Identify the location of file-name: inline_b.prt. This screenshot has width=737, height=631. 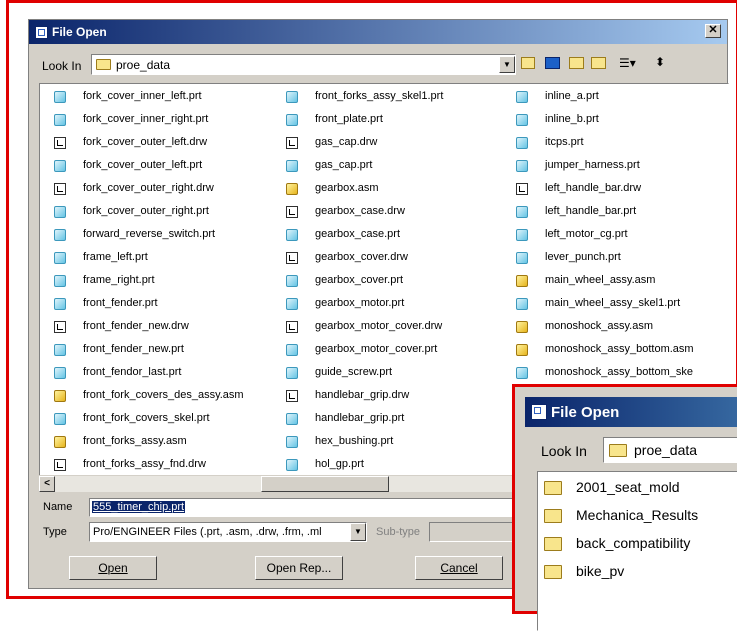
(572, 119).